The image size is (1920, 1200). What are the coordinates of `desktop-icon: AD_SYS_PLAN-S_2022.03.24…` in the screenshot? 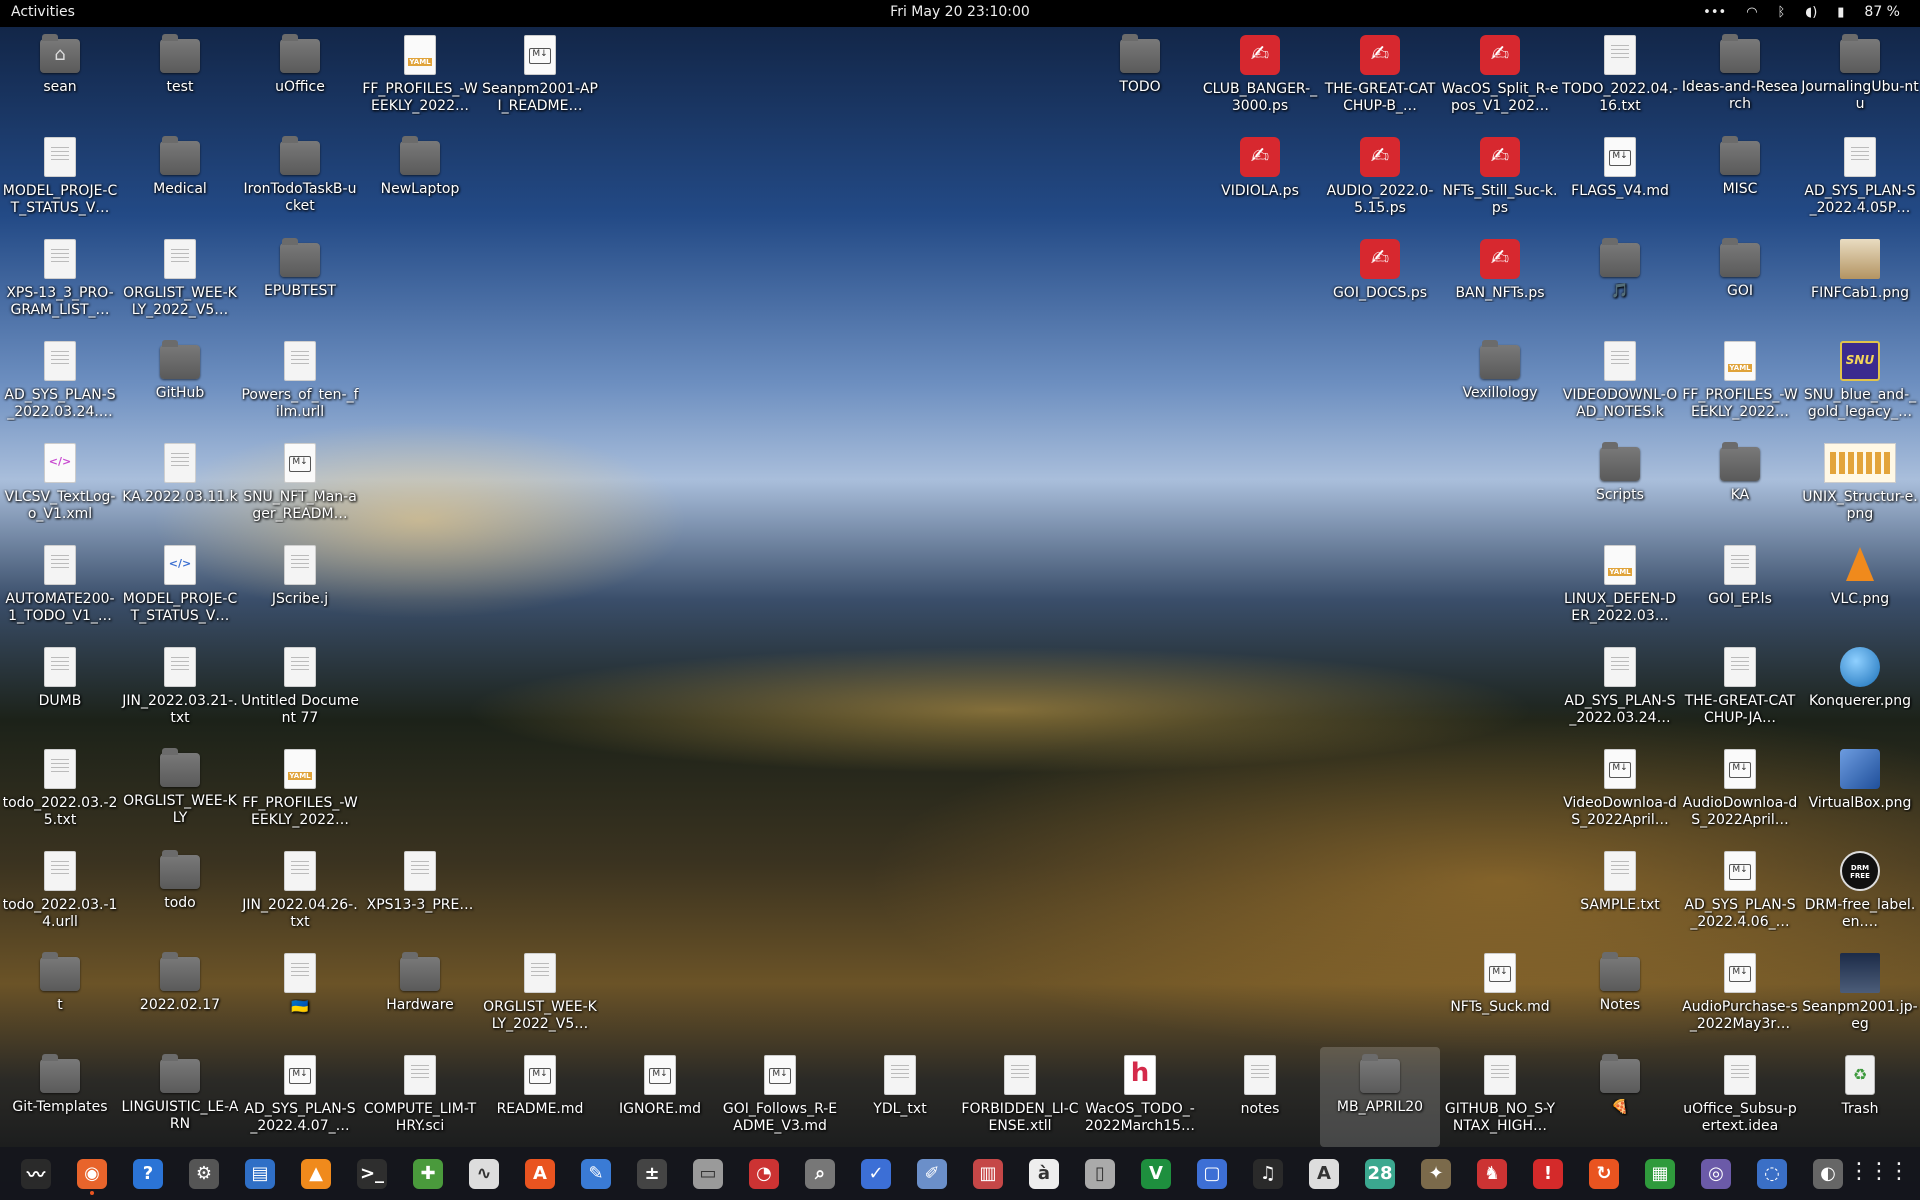 It's located at (1620, 689).